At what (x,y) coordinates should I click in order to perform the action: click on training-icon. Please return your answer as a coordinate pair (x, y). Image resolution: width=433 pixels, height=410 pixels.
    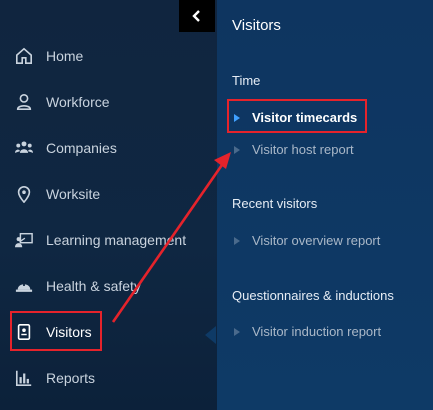
    Looking at the image, I should click on (24, 240).